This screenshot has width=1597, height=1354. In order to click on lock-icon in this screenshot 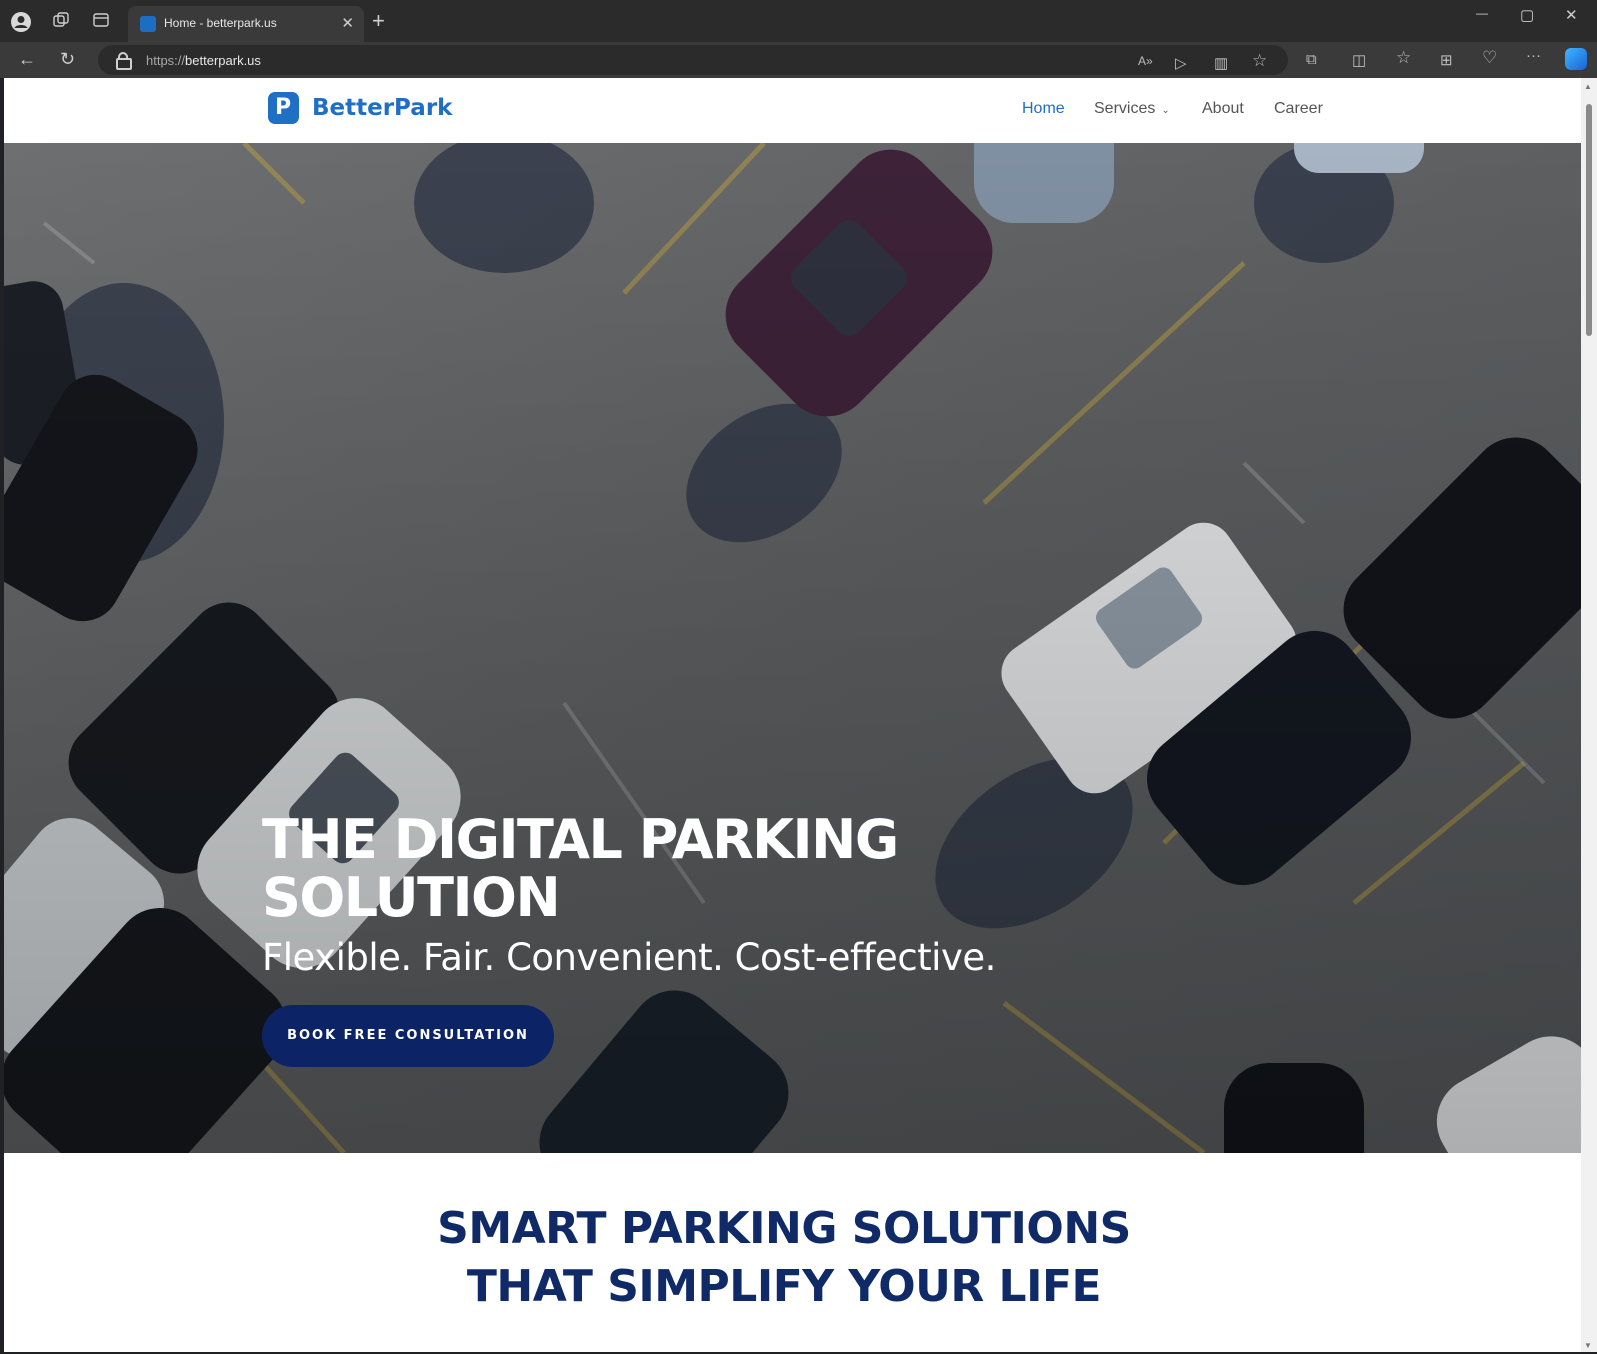, I will do `click(124, 61)`.